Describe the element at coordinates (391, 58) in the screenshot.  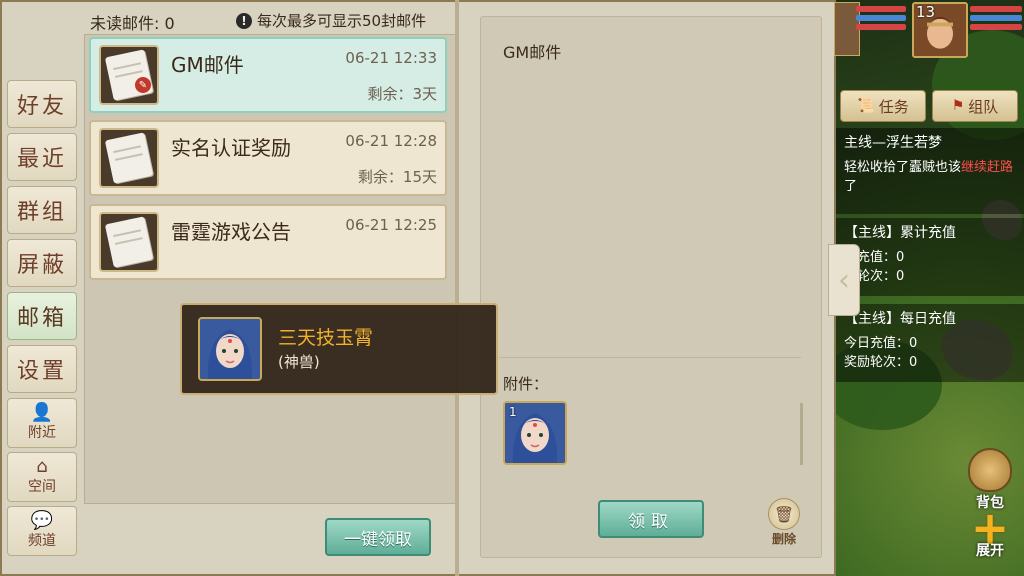
I see `mail-time: 06-21 12:33` at that location.